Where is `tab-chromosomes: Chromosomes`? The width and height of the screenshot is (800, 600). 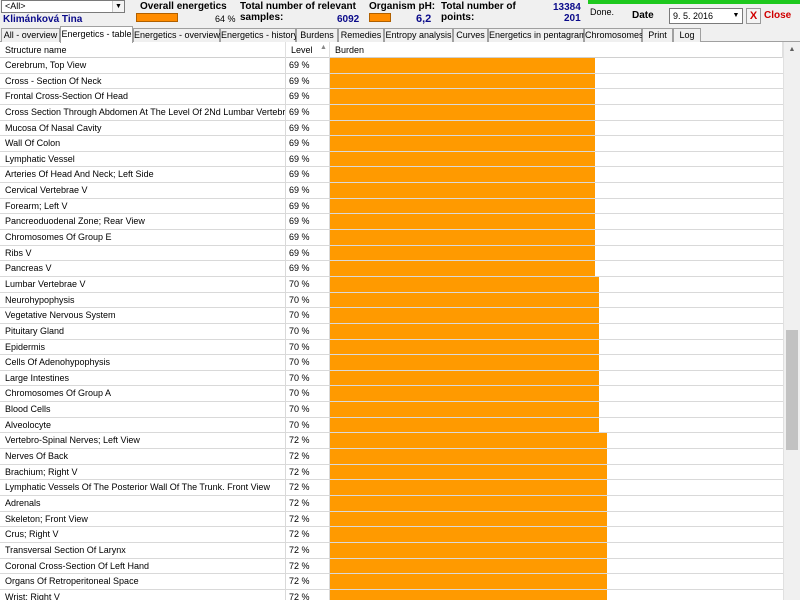
tab-chromosomes: Chromosomes is located at coordinates (614, 35).